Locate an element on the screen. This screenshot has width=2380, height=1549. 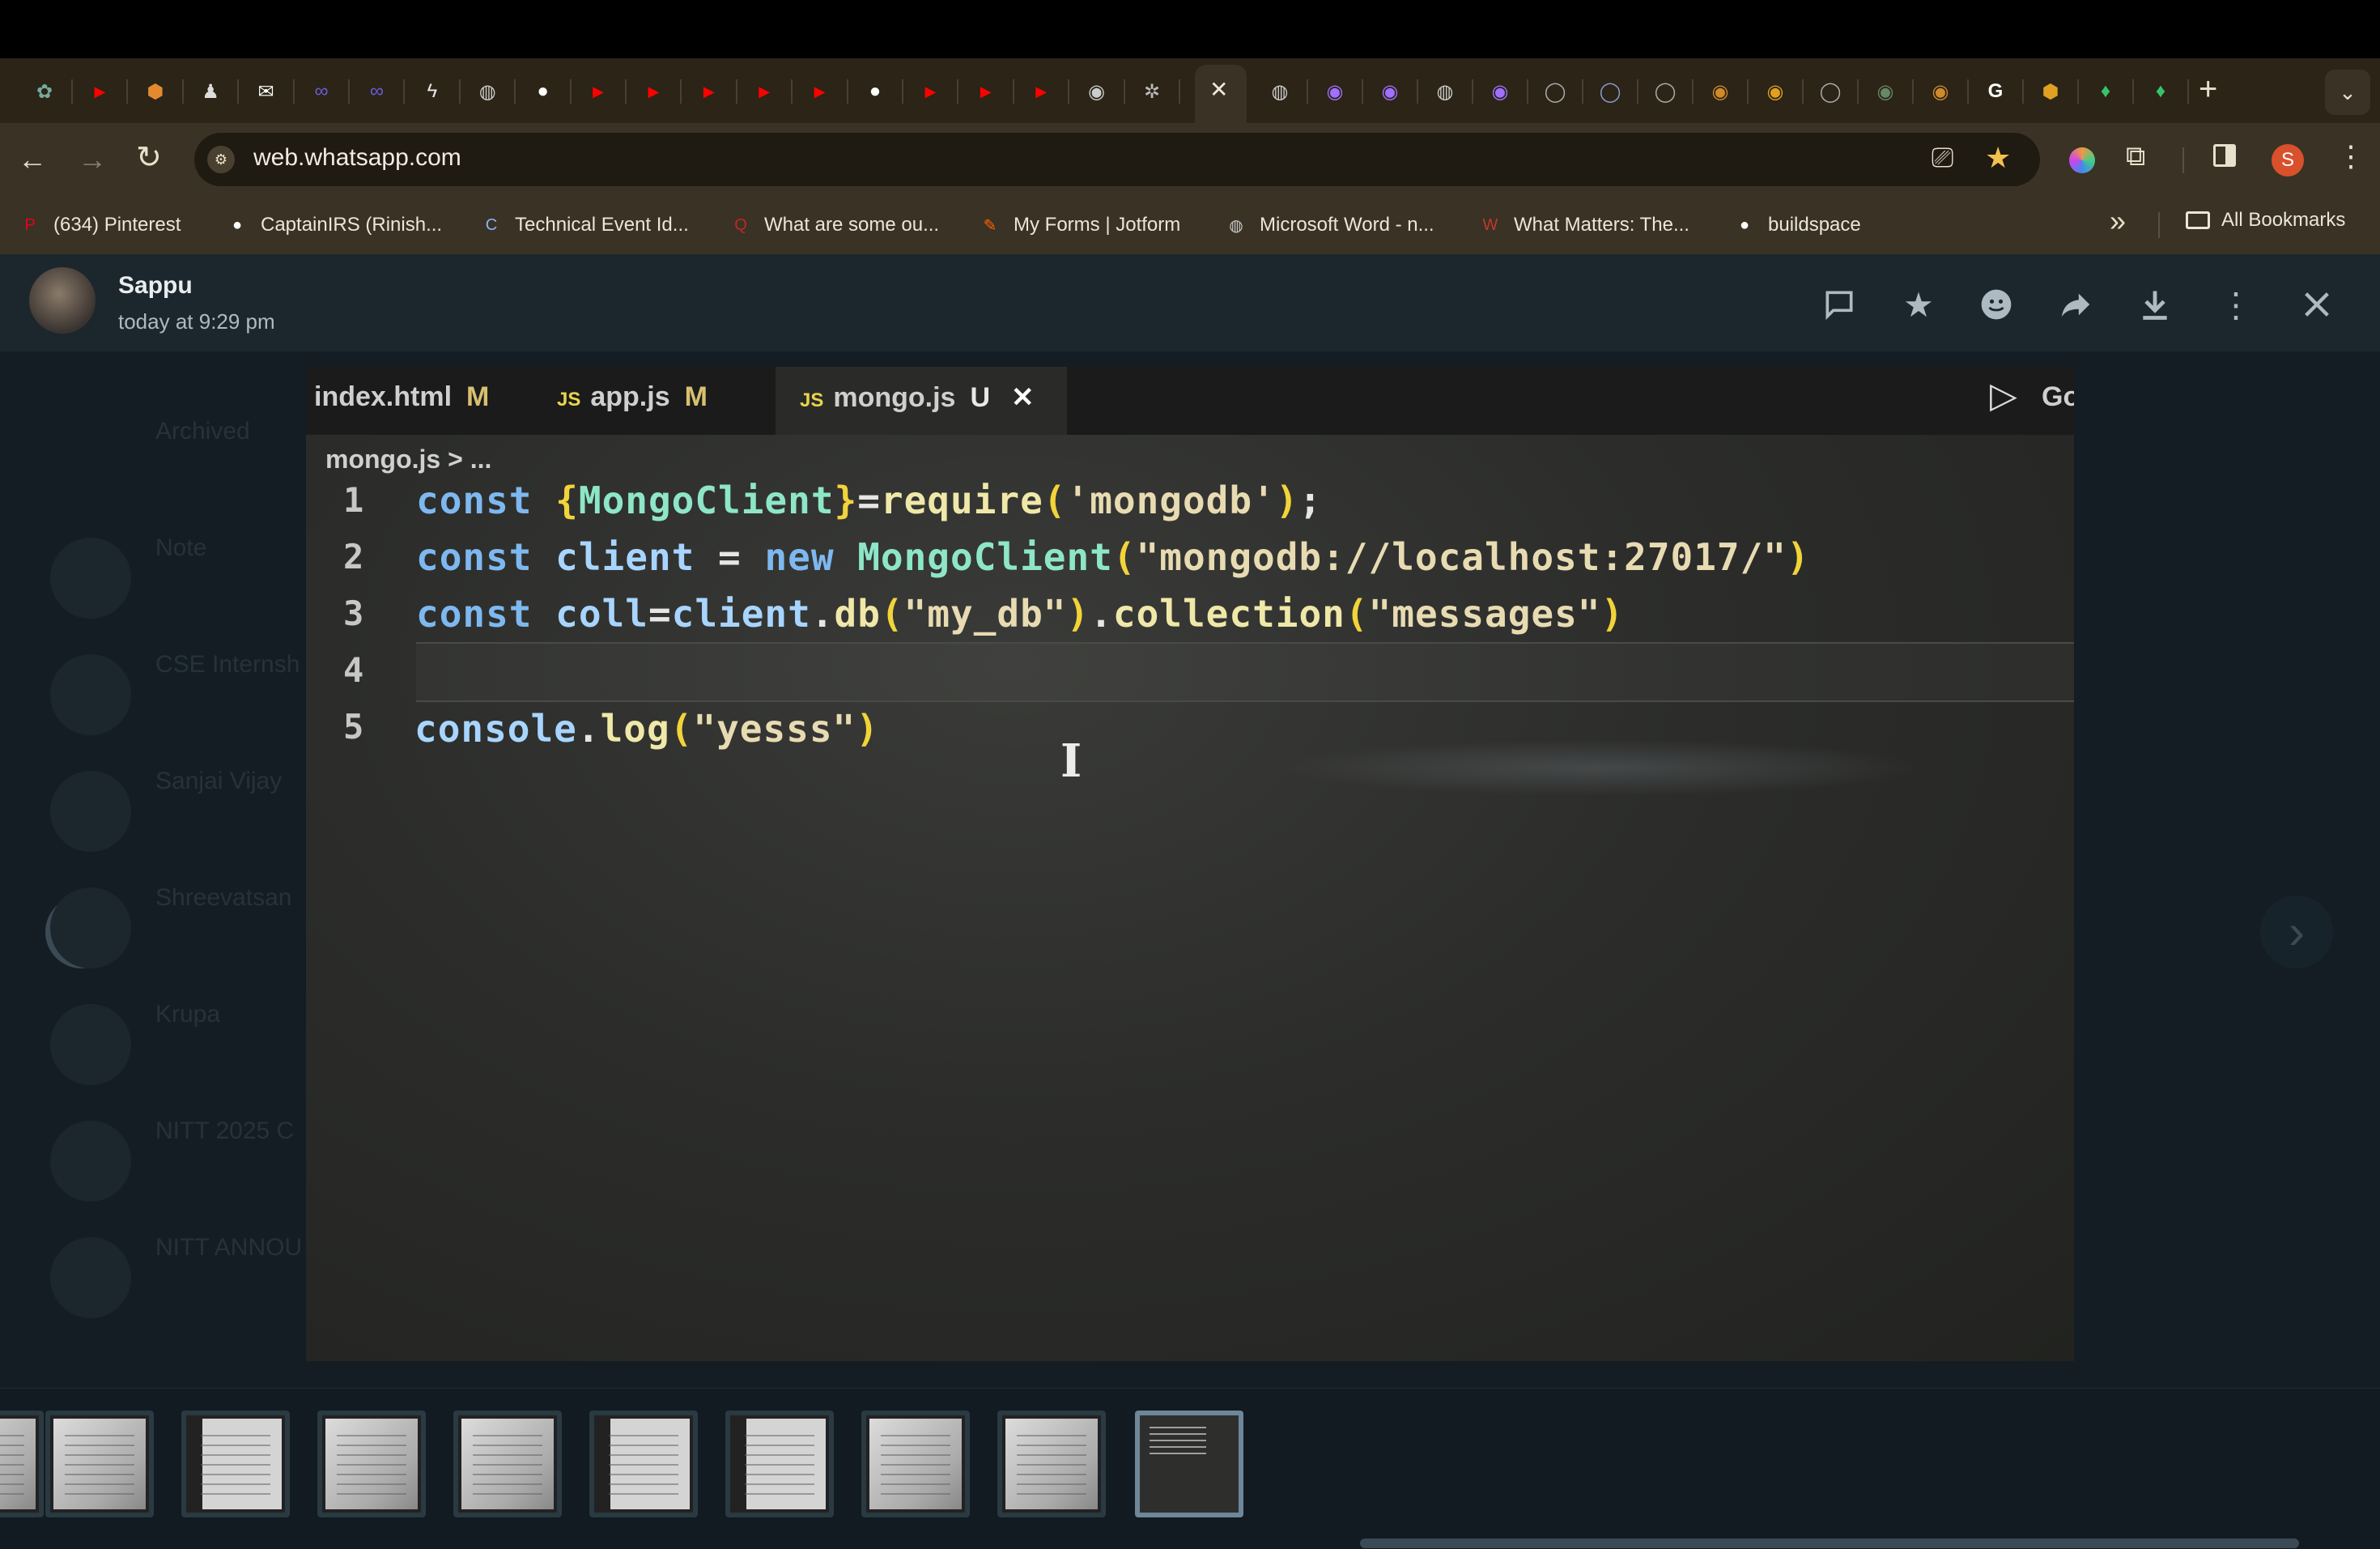
tab-right-globe-0: ◍ is located at coordinates (1280, 91).